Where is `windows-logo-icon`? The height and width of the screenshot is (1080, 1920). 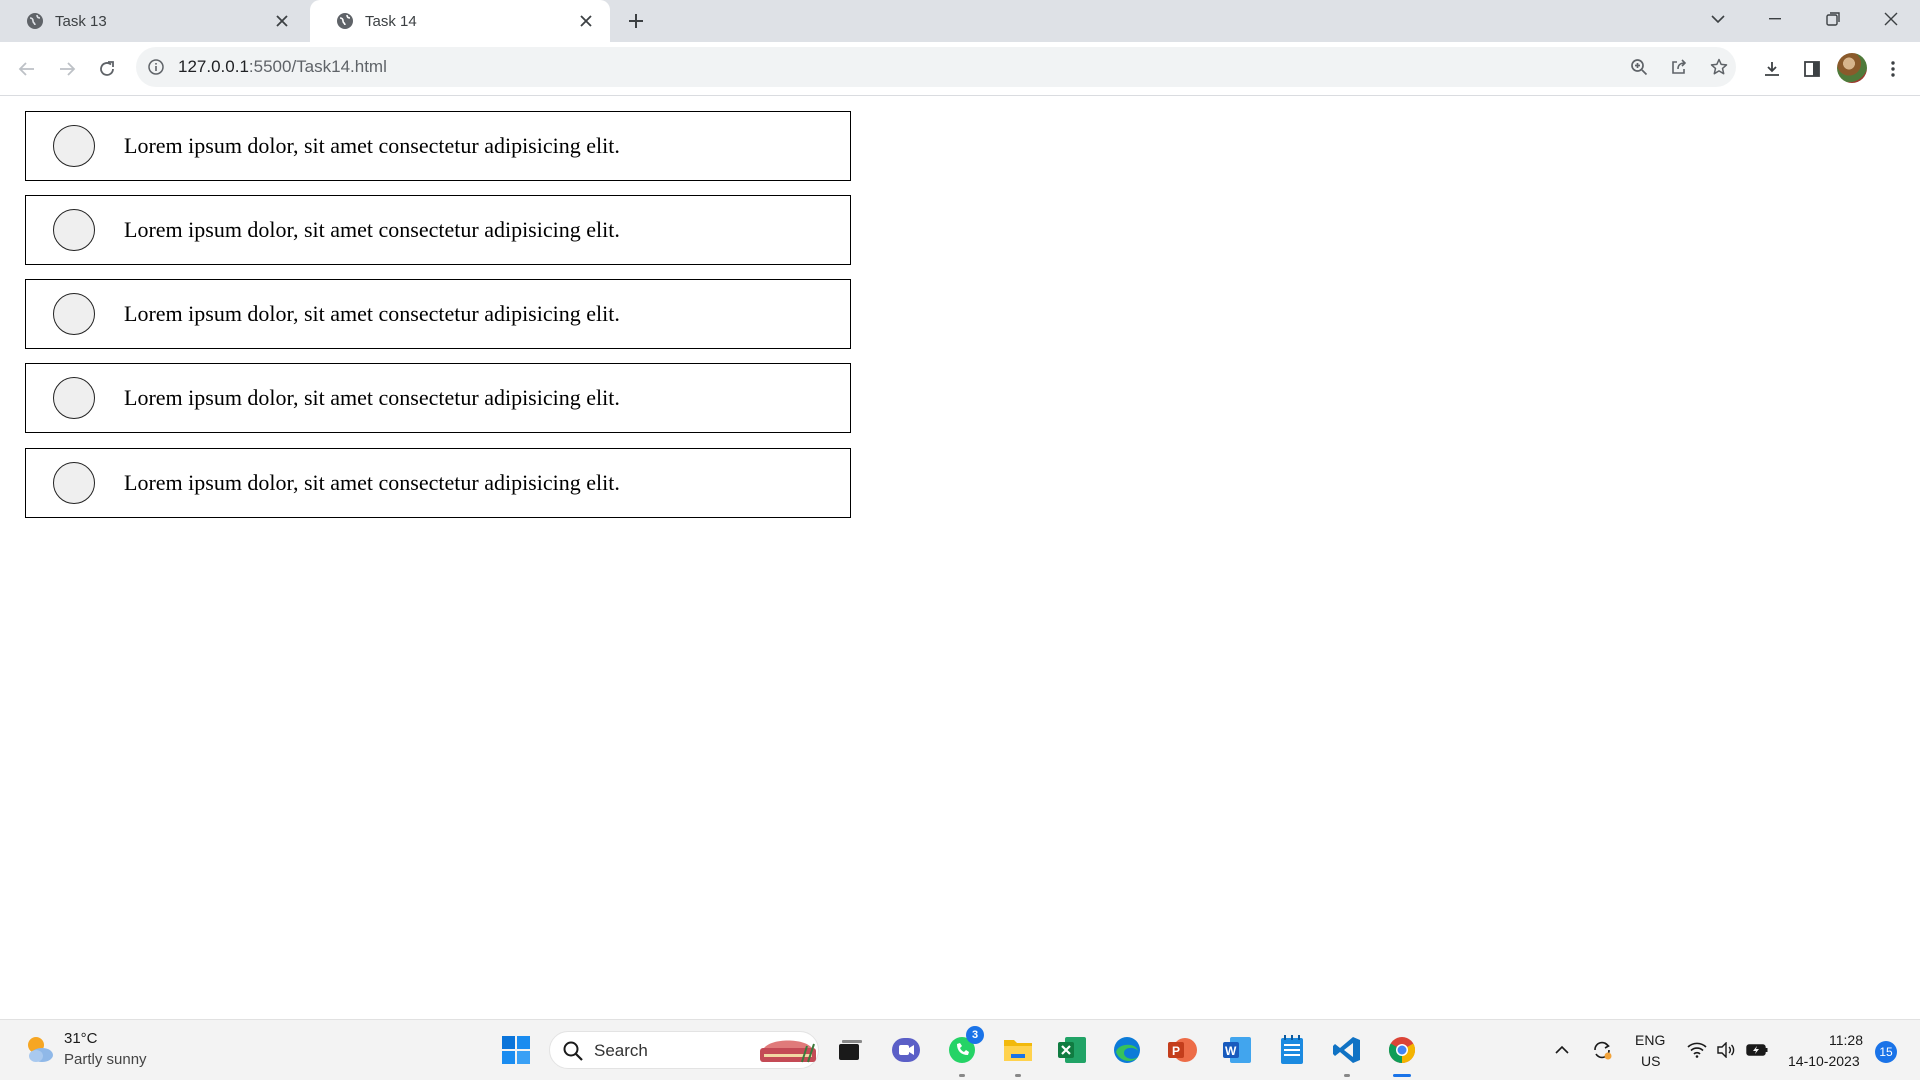 windows-logo-icon is located at coordinates (516, 1050).